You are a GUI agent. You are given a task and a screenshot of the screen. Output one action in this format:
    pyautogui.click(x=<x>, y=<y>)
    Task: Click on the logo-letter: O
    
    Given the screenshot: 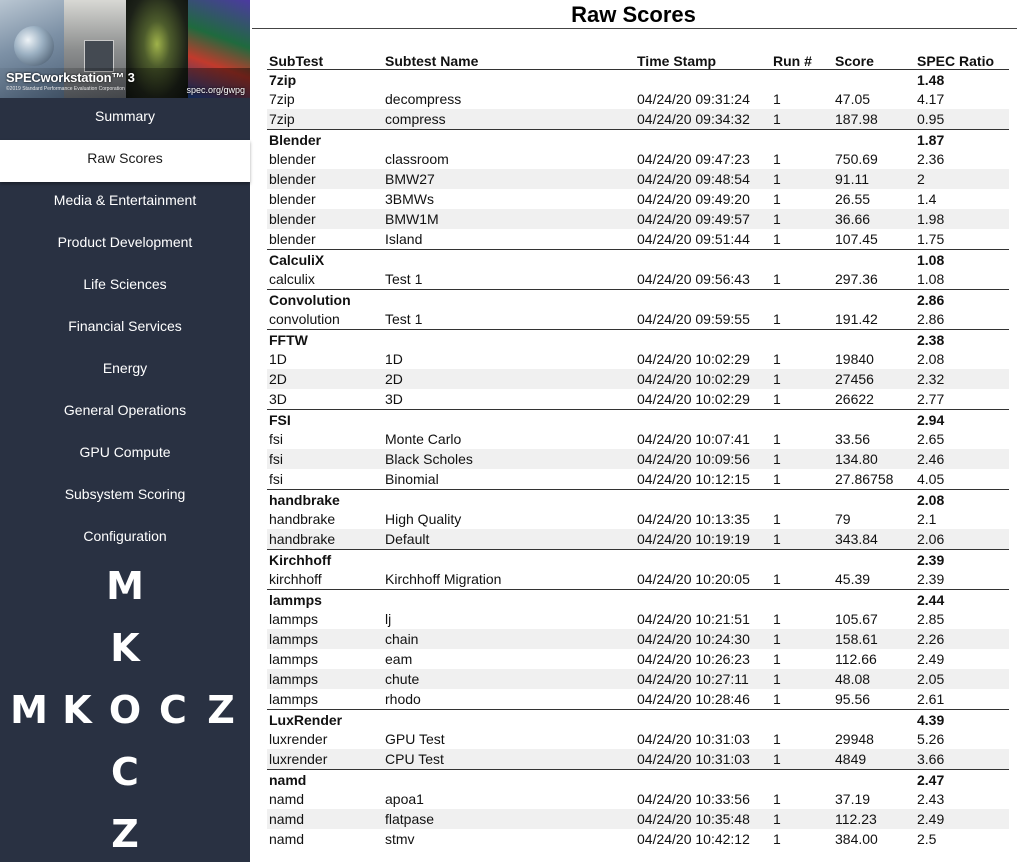 What is the action you would take?
    pyautogui.click(x=125, y=710)
    